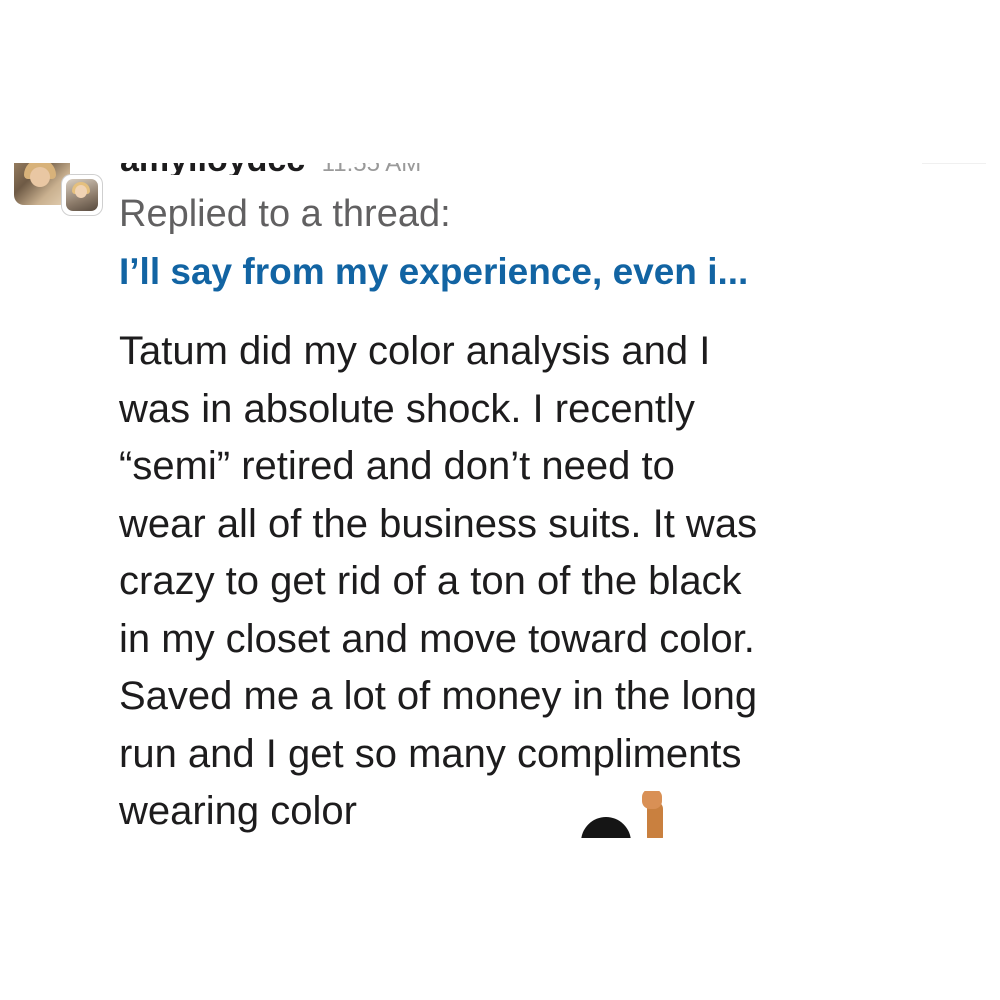  Describe the element at coordinates (437, 638) in the screenshot. I see `message-line: in my closet and move toward color.` at that location.